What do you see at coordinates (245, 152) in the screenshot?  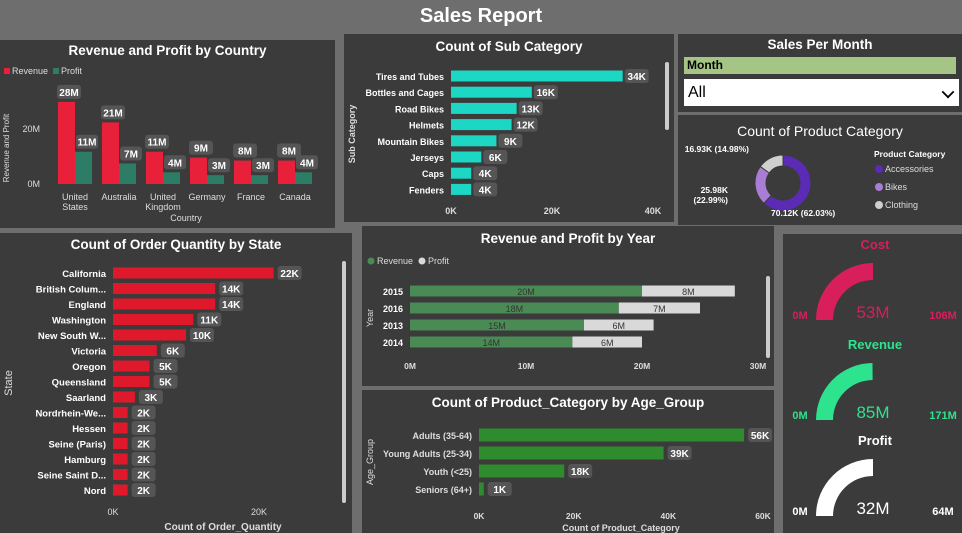 I see `data-label-revenue: 8M` at bounding box center [245, 152].